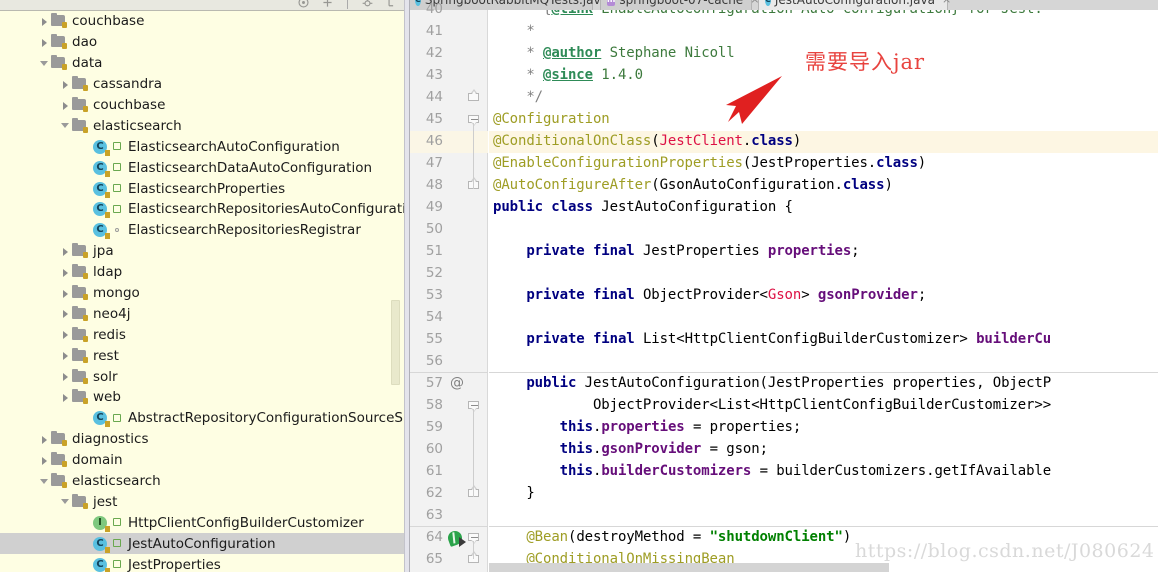  Describe the element at coordinates (202, 188) in the screenshot. I see `tree-node-elasticsearchproperties: C ElasticsearchProperties` at that location.